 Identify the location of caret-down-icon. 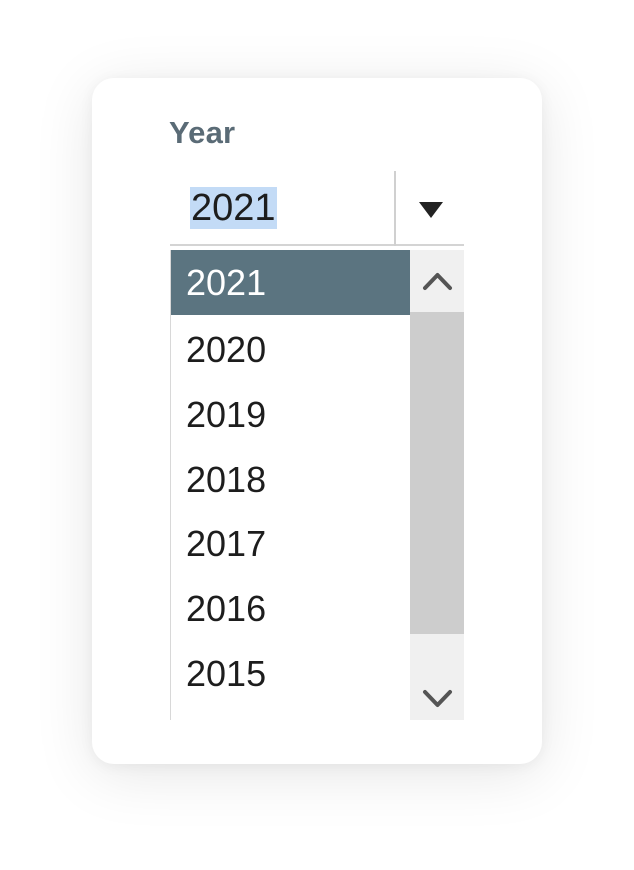
(431, 210).